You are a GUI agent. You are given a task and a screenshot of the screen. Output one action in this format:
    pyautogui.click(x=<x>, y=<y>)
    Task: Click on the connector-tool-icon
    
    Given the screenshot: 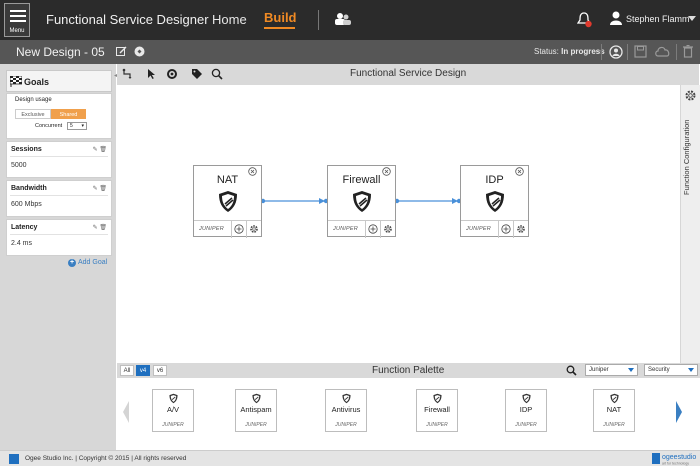 What is the action you would take?
    pyautogui.click(x=128, y=75)
    